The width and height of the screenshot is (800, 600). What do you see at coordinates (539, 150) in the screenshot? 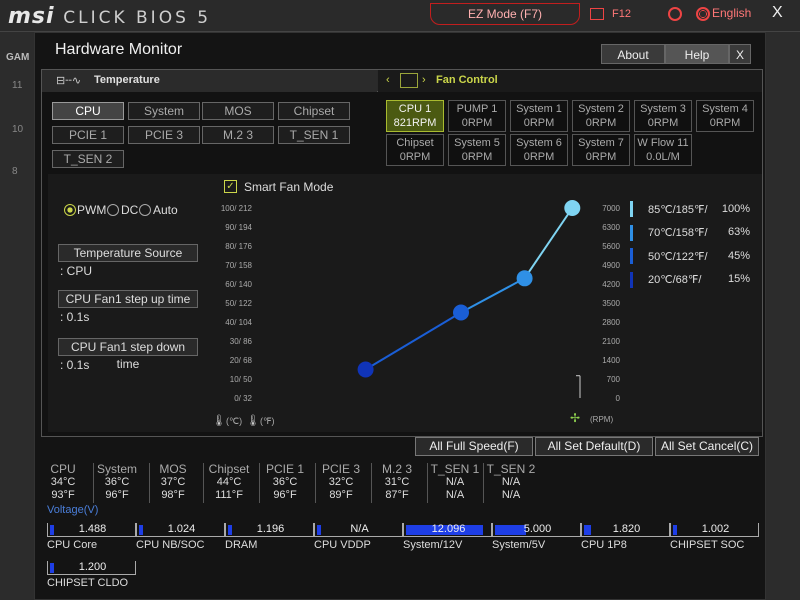
I see `fan-button-system6: System 6 0RPM` at bounding box center [539, 150].